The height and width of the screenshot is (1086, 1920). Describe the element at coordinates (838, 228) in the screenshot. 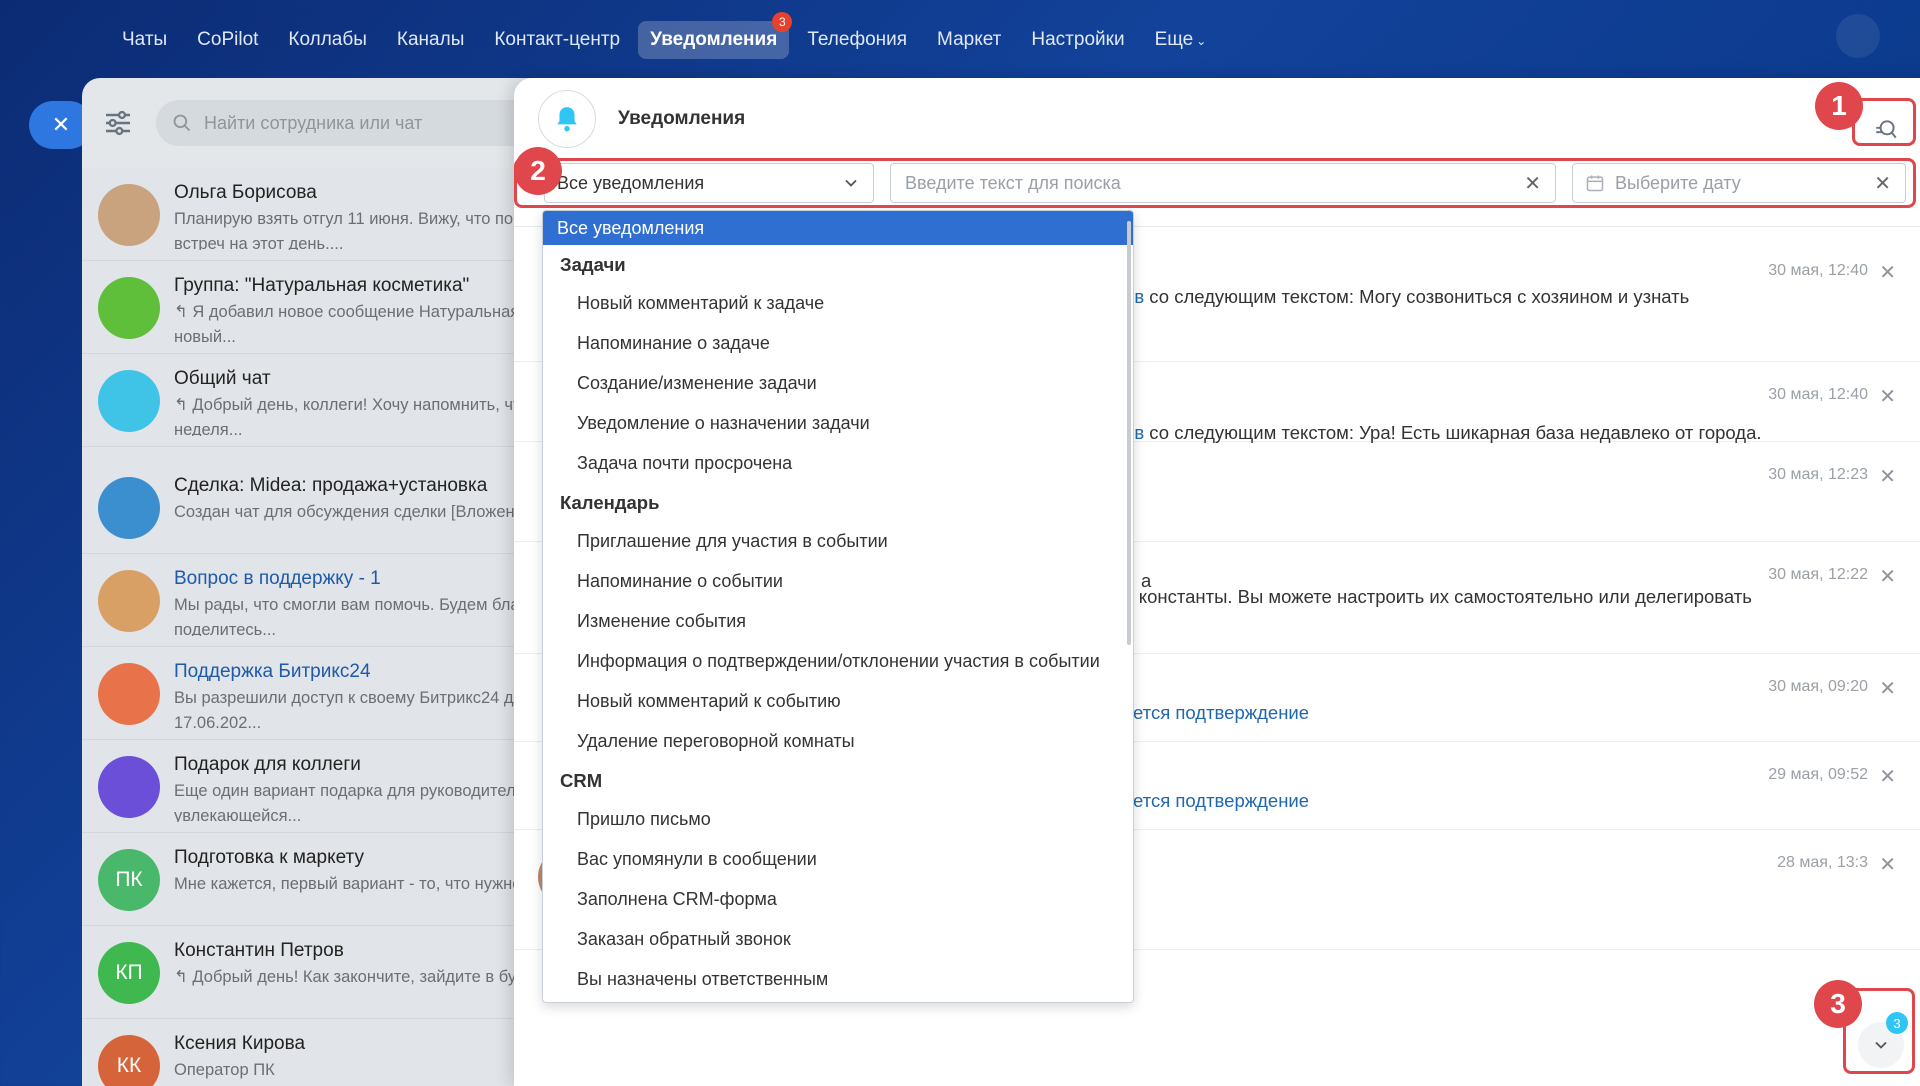

I see `dropdown-option-selected: Все уведомления` at that location.